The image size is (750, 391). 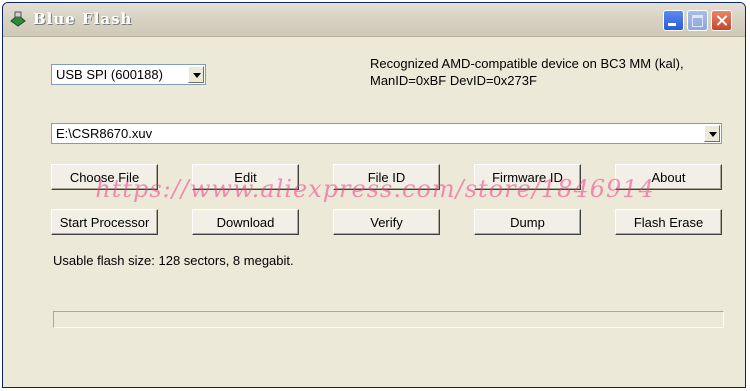 I want to click on edit-button: Edit, so click(x=245, y=177).